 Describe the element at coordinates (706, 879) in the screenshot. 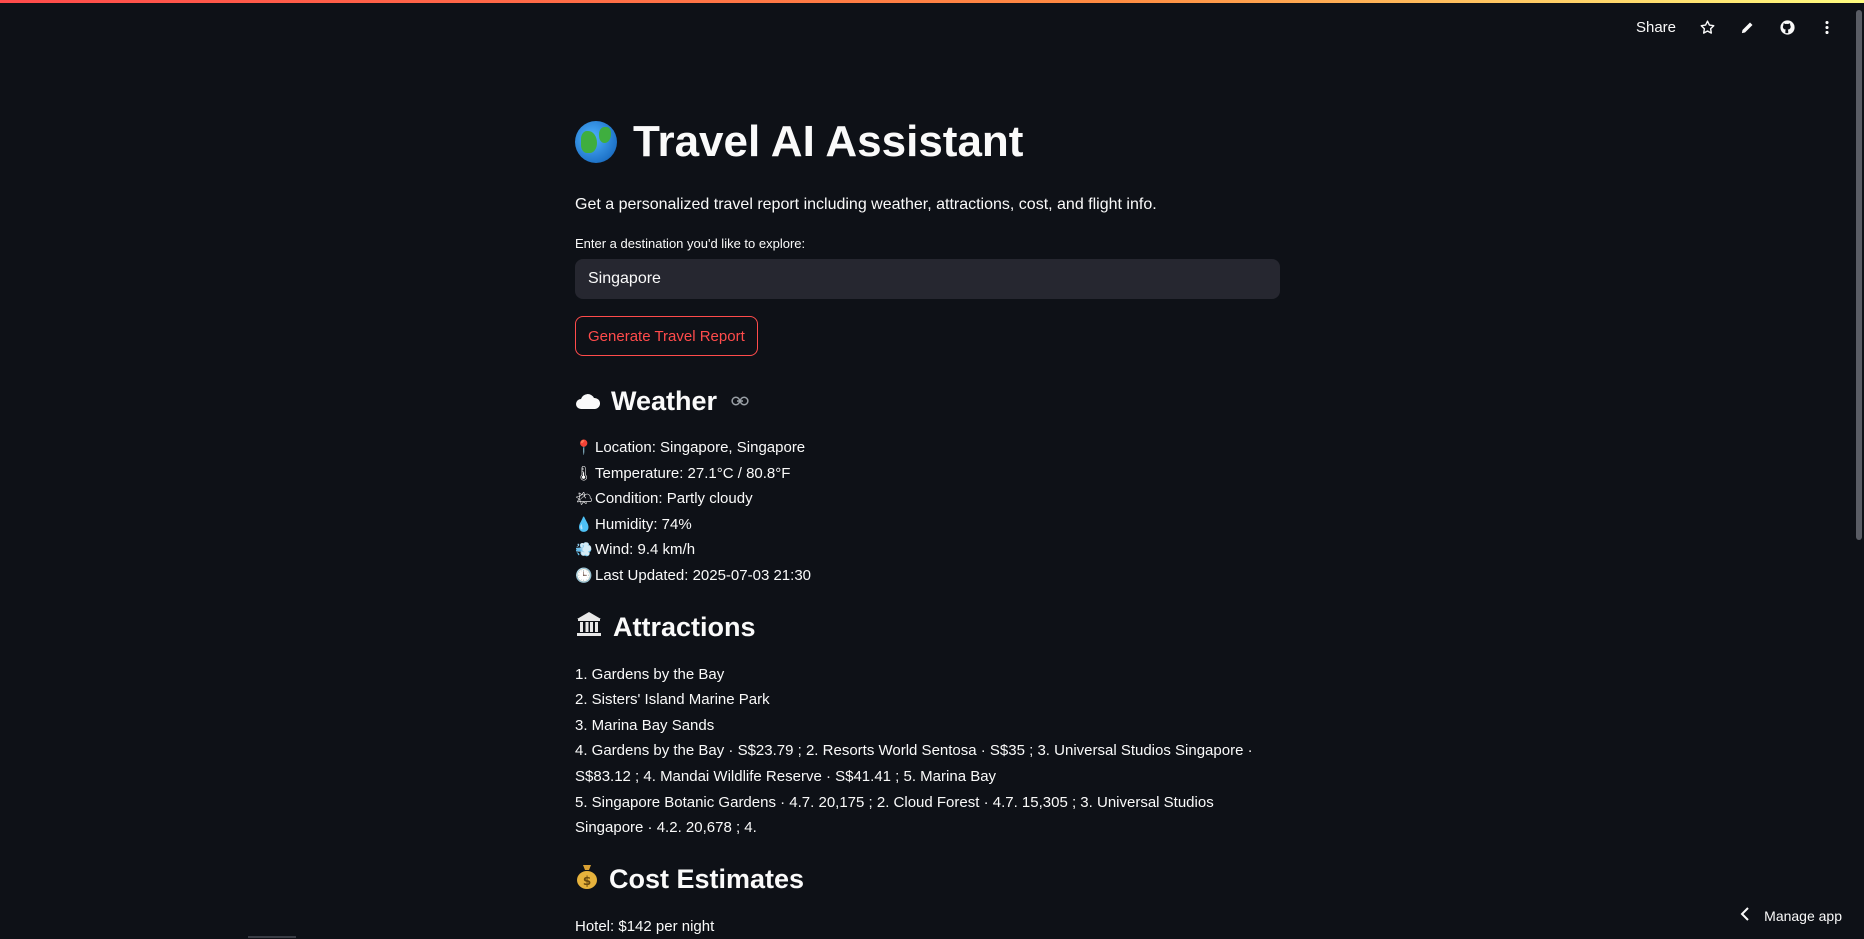

I see `cost-heading-text: Cost Estimates` at that location.